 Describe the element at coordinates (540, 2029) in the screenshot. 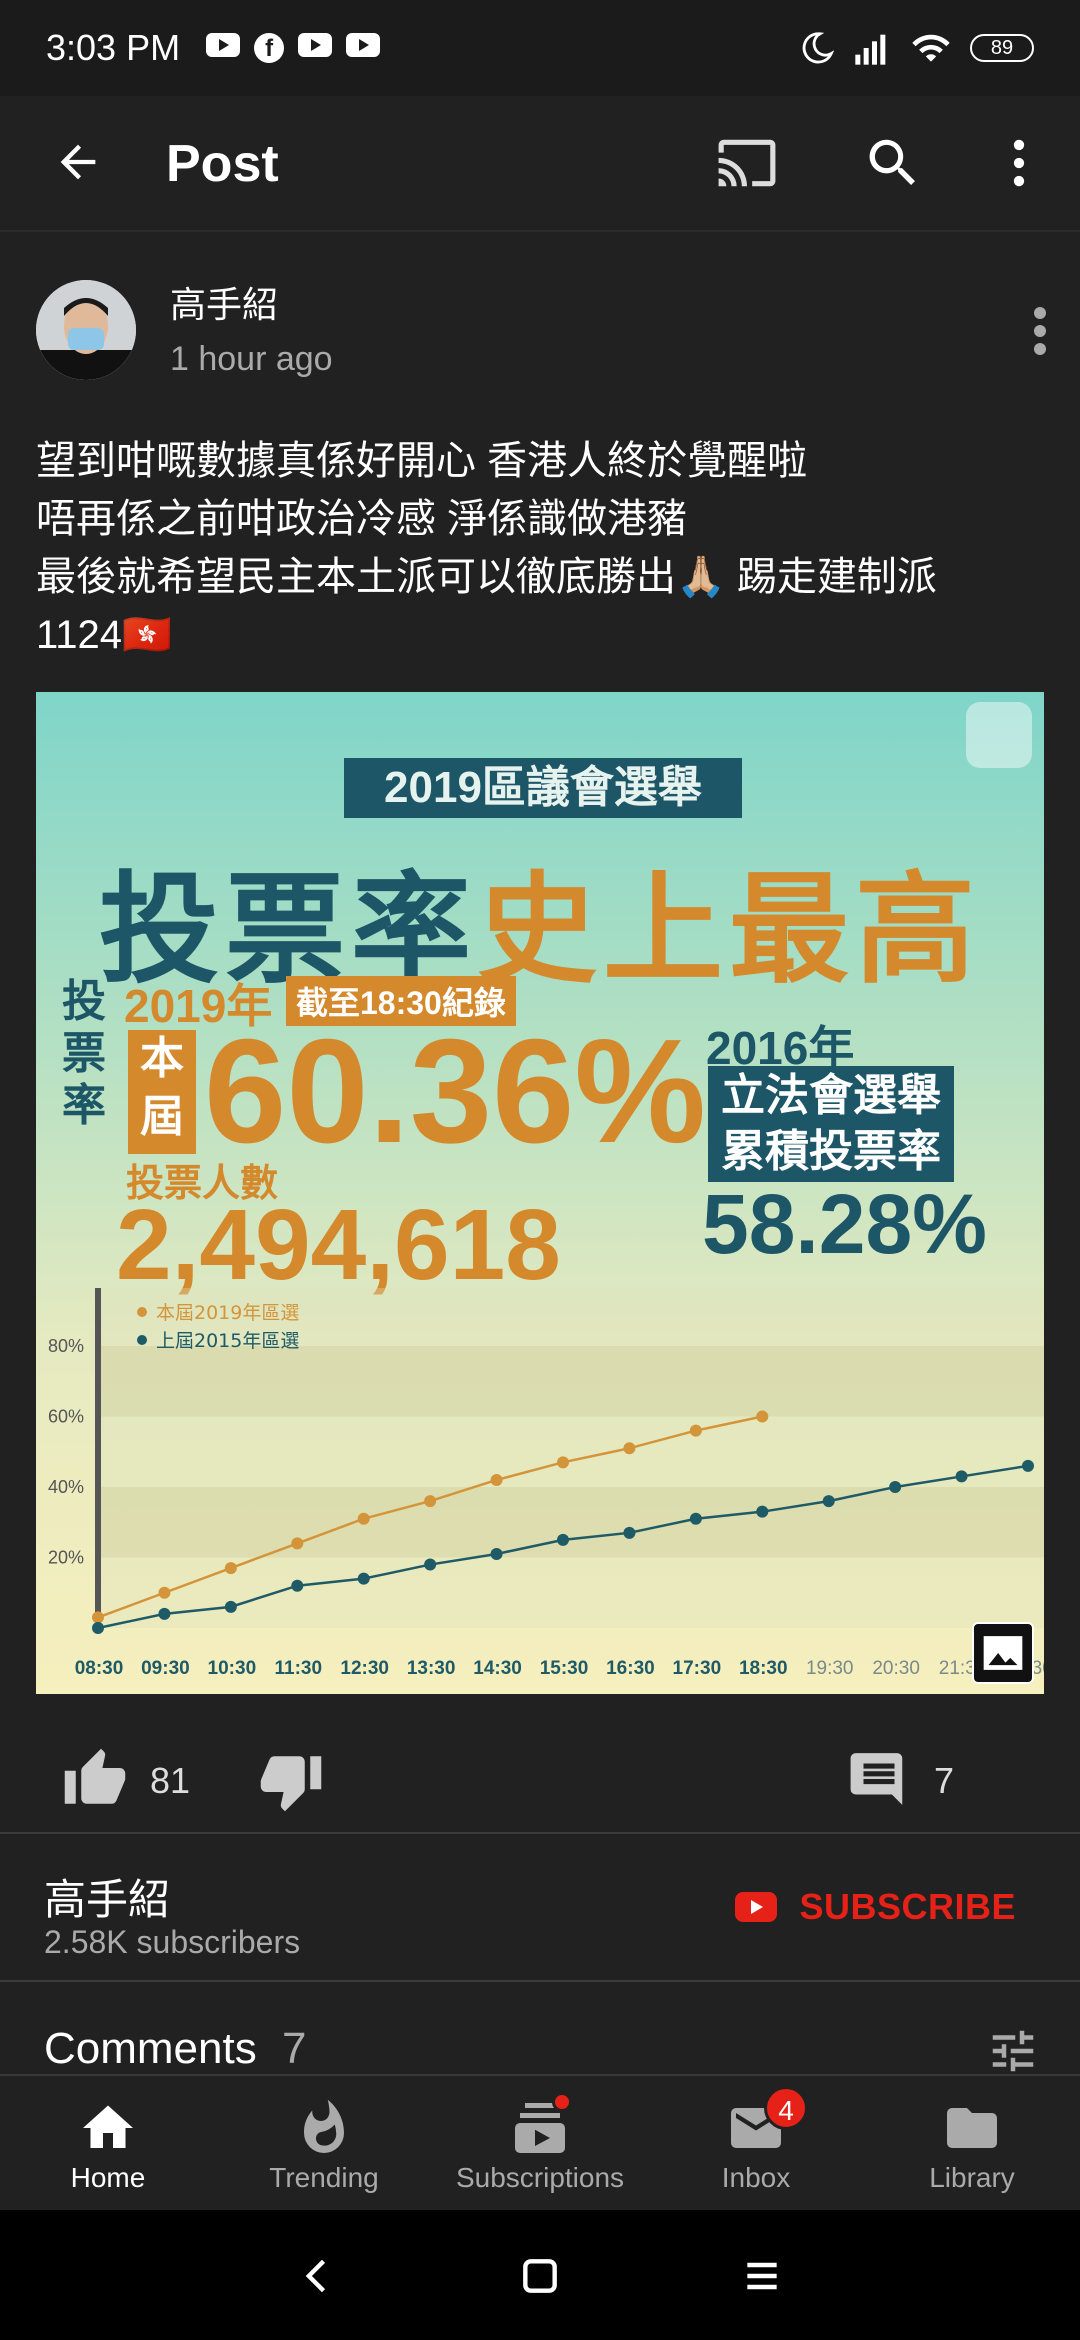

I see `comments-header: Comments 7` at that location.